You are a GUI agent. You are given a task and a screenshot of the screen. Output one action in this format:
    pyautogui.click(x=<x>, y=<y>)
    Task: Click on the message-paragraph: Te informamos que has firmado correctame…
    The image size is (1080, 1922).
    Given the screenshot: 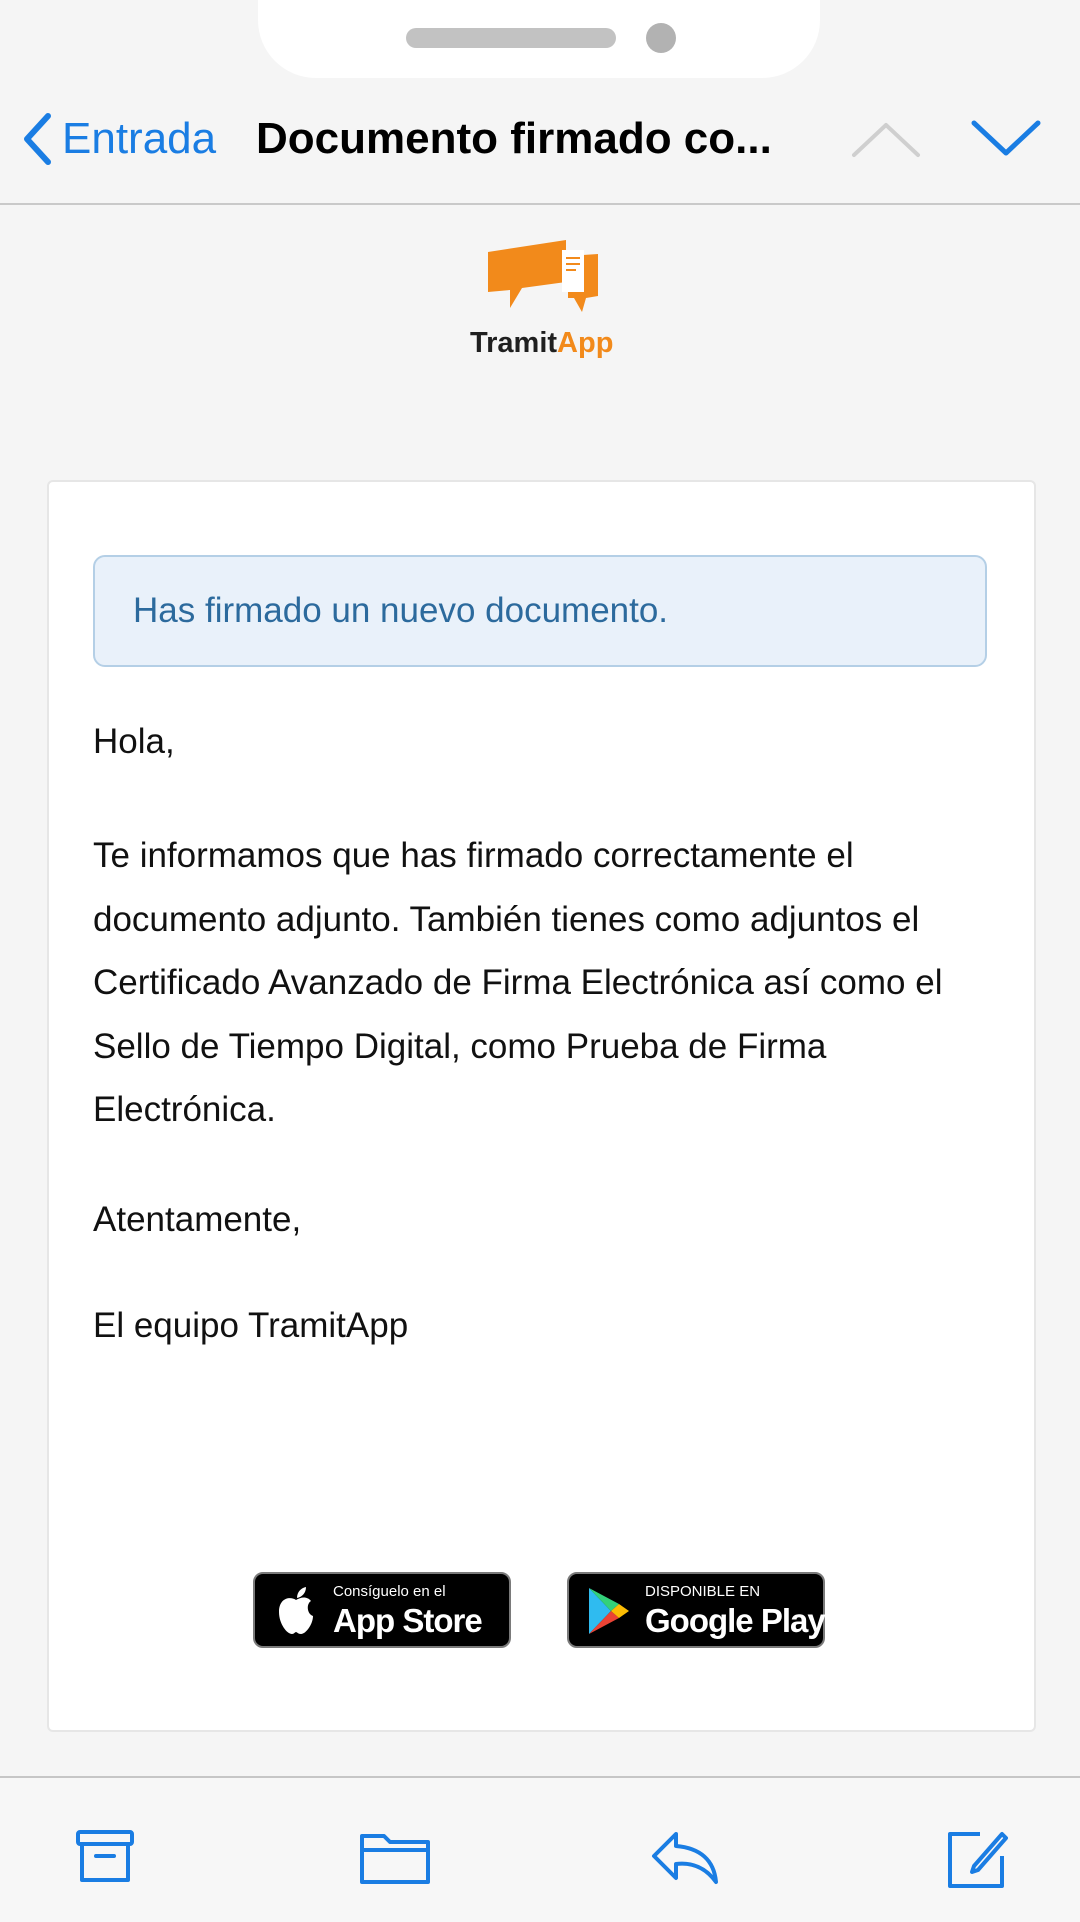 What is the action you would take?
    pyautogui.click(x=518, y=982)
    